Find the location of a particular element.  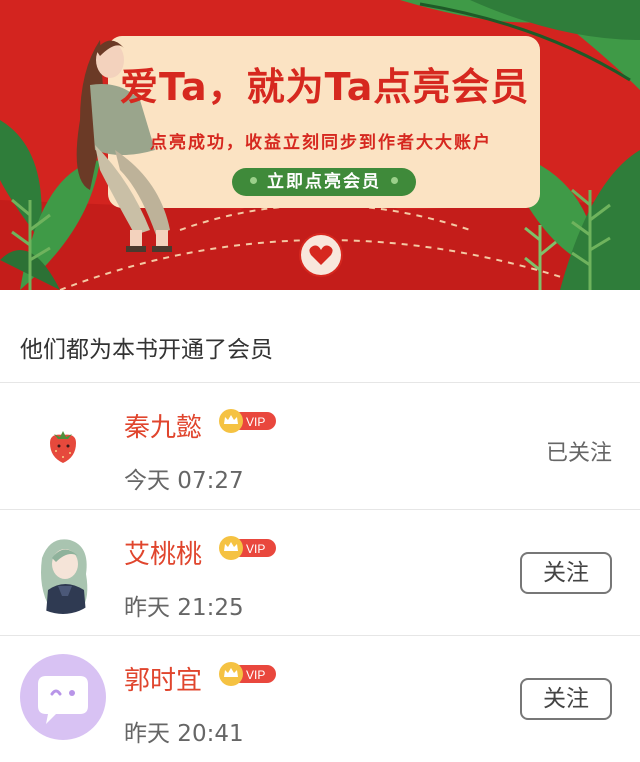

girl-avatar-icon is located at coordinates (63, 571).